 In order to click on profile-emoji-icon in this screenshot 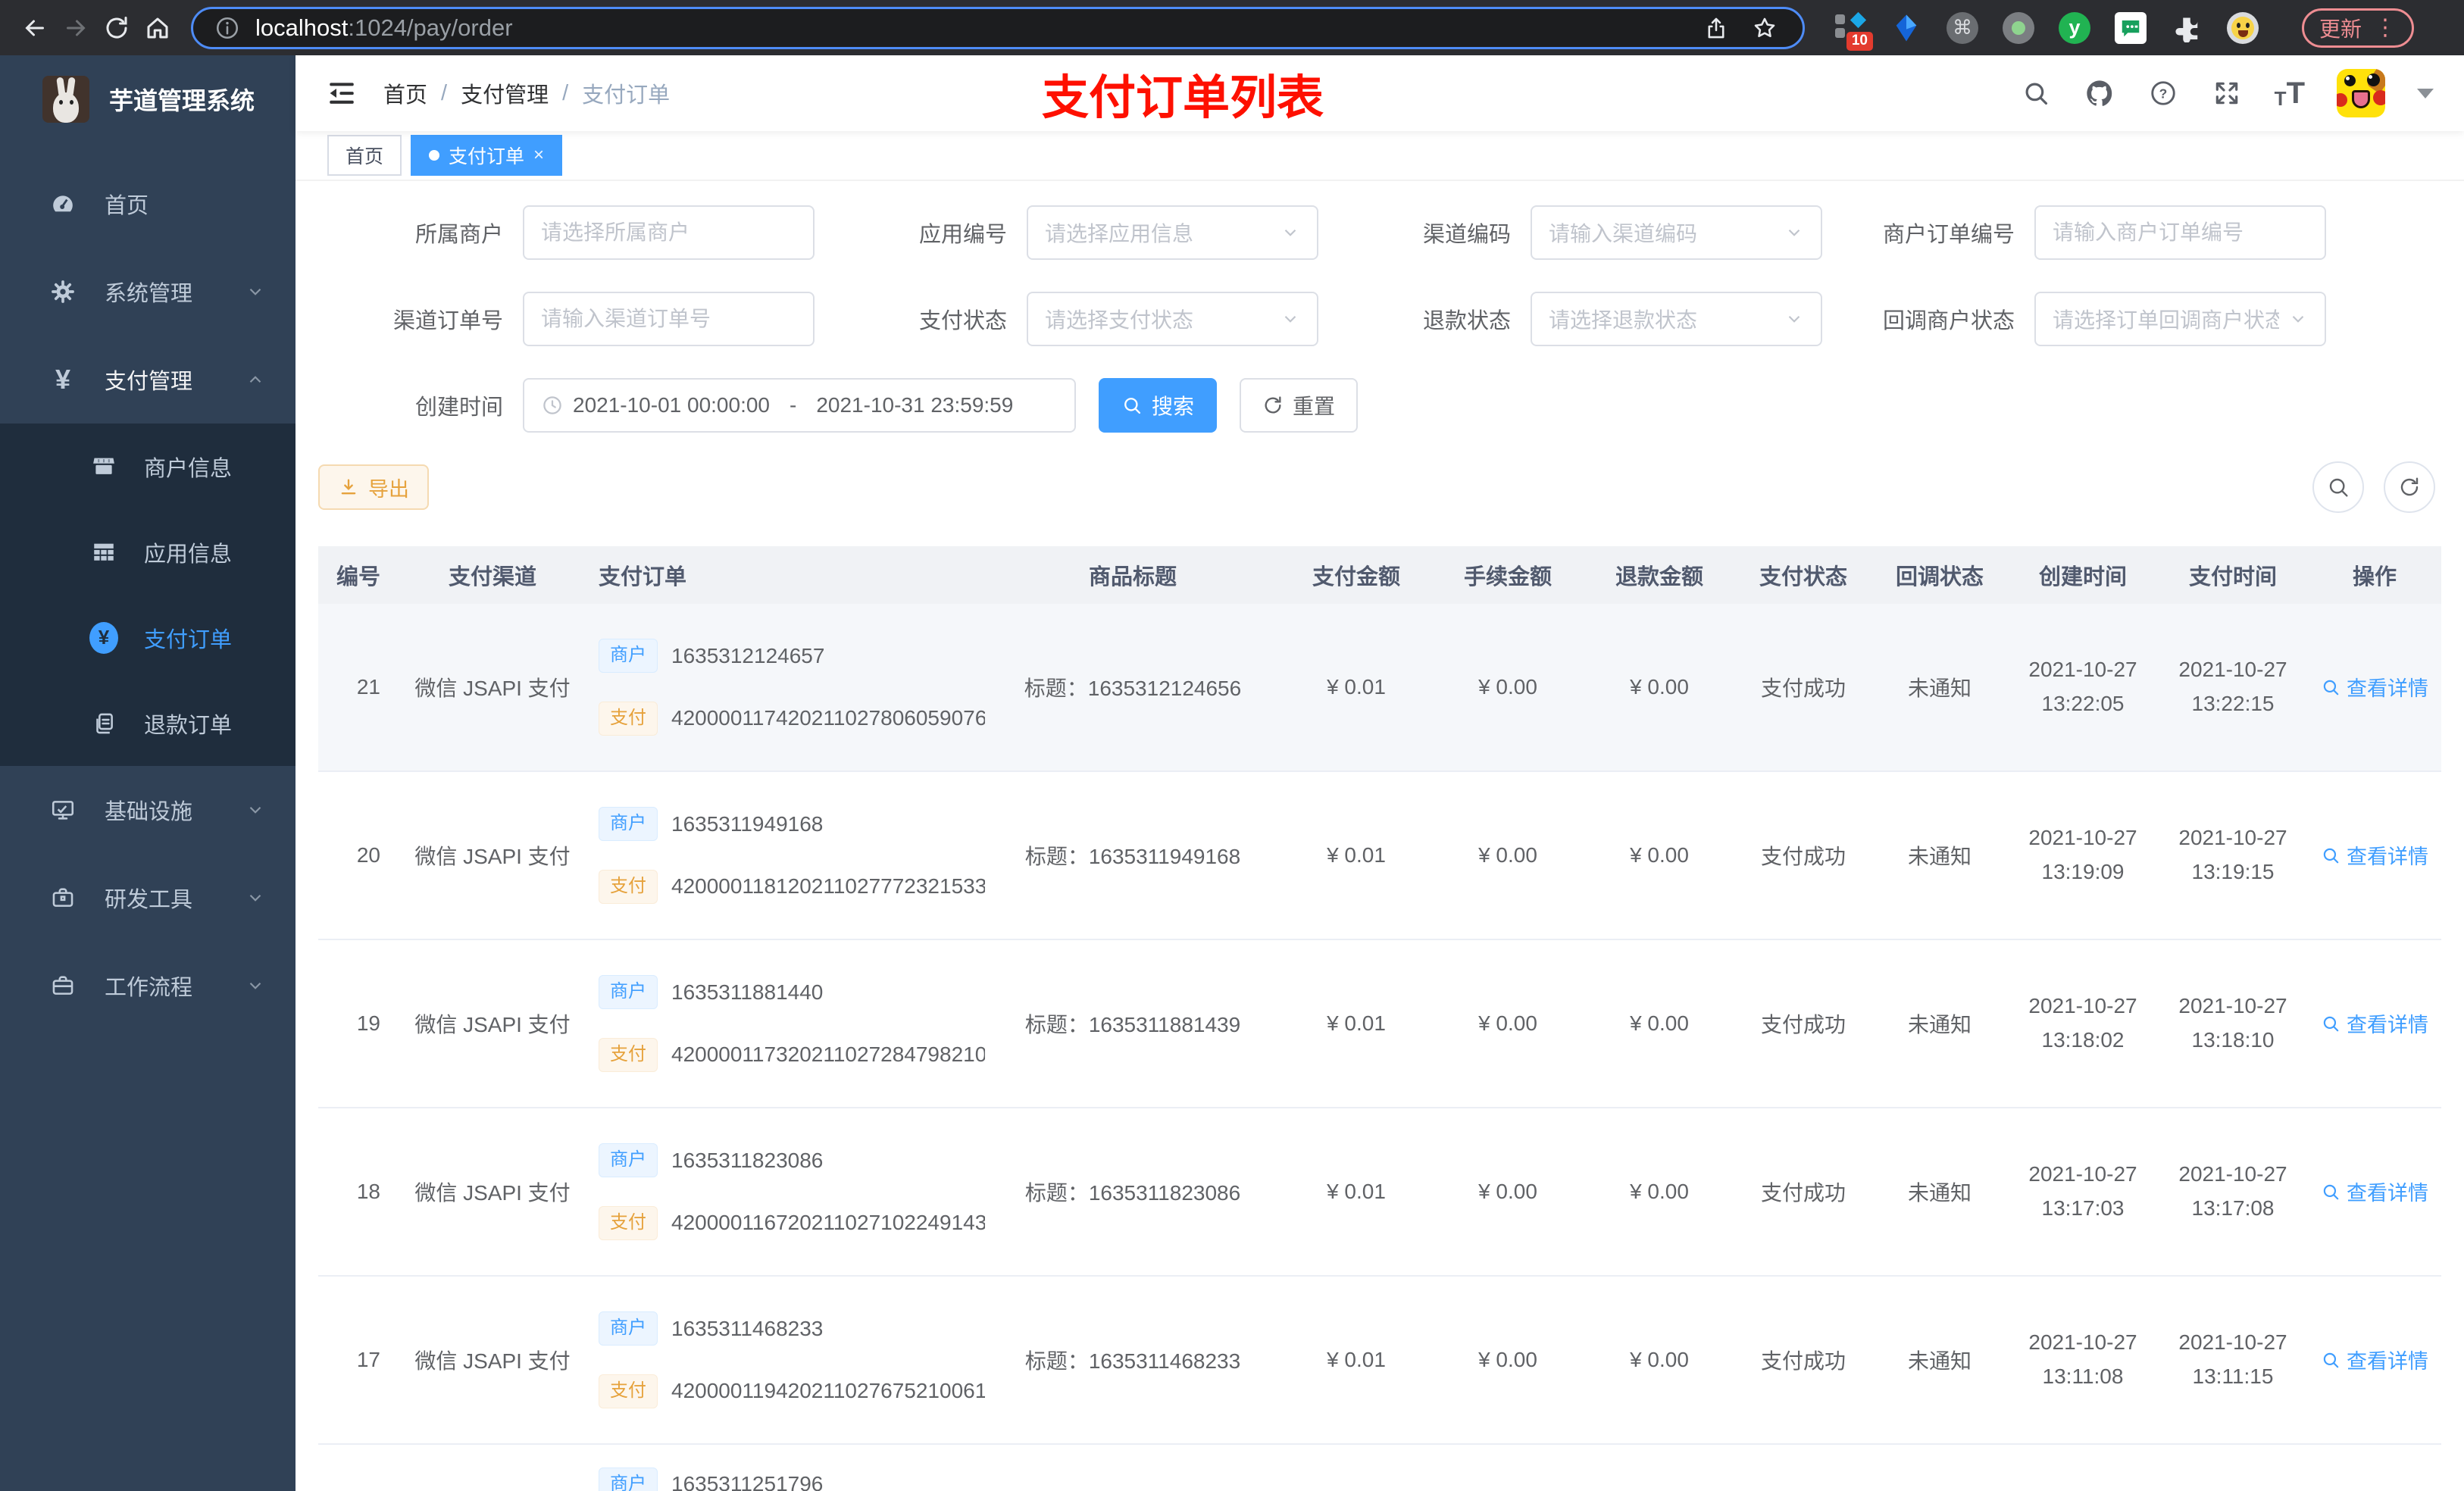, I will do `click(2242, 28)`.